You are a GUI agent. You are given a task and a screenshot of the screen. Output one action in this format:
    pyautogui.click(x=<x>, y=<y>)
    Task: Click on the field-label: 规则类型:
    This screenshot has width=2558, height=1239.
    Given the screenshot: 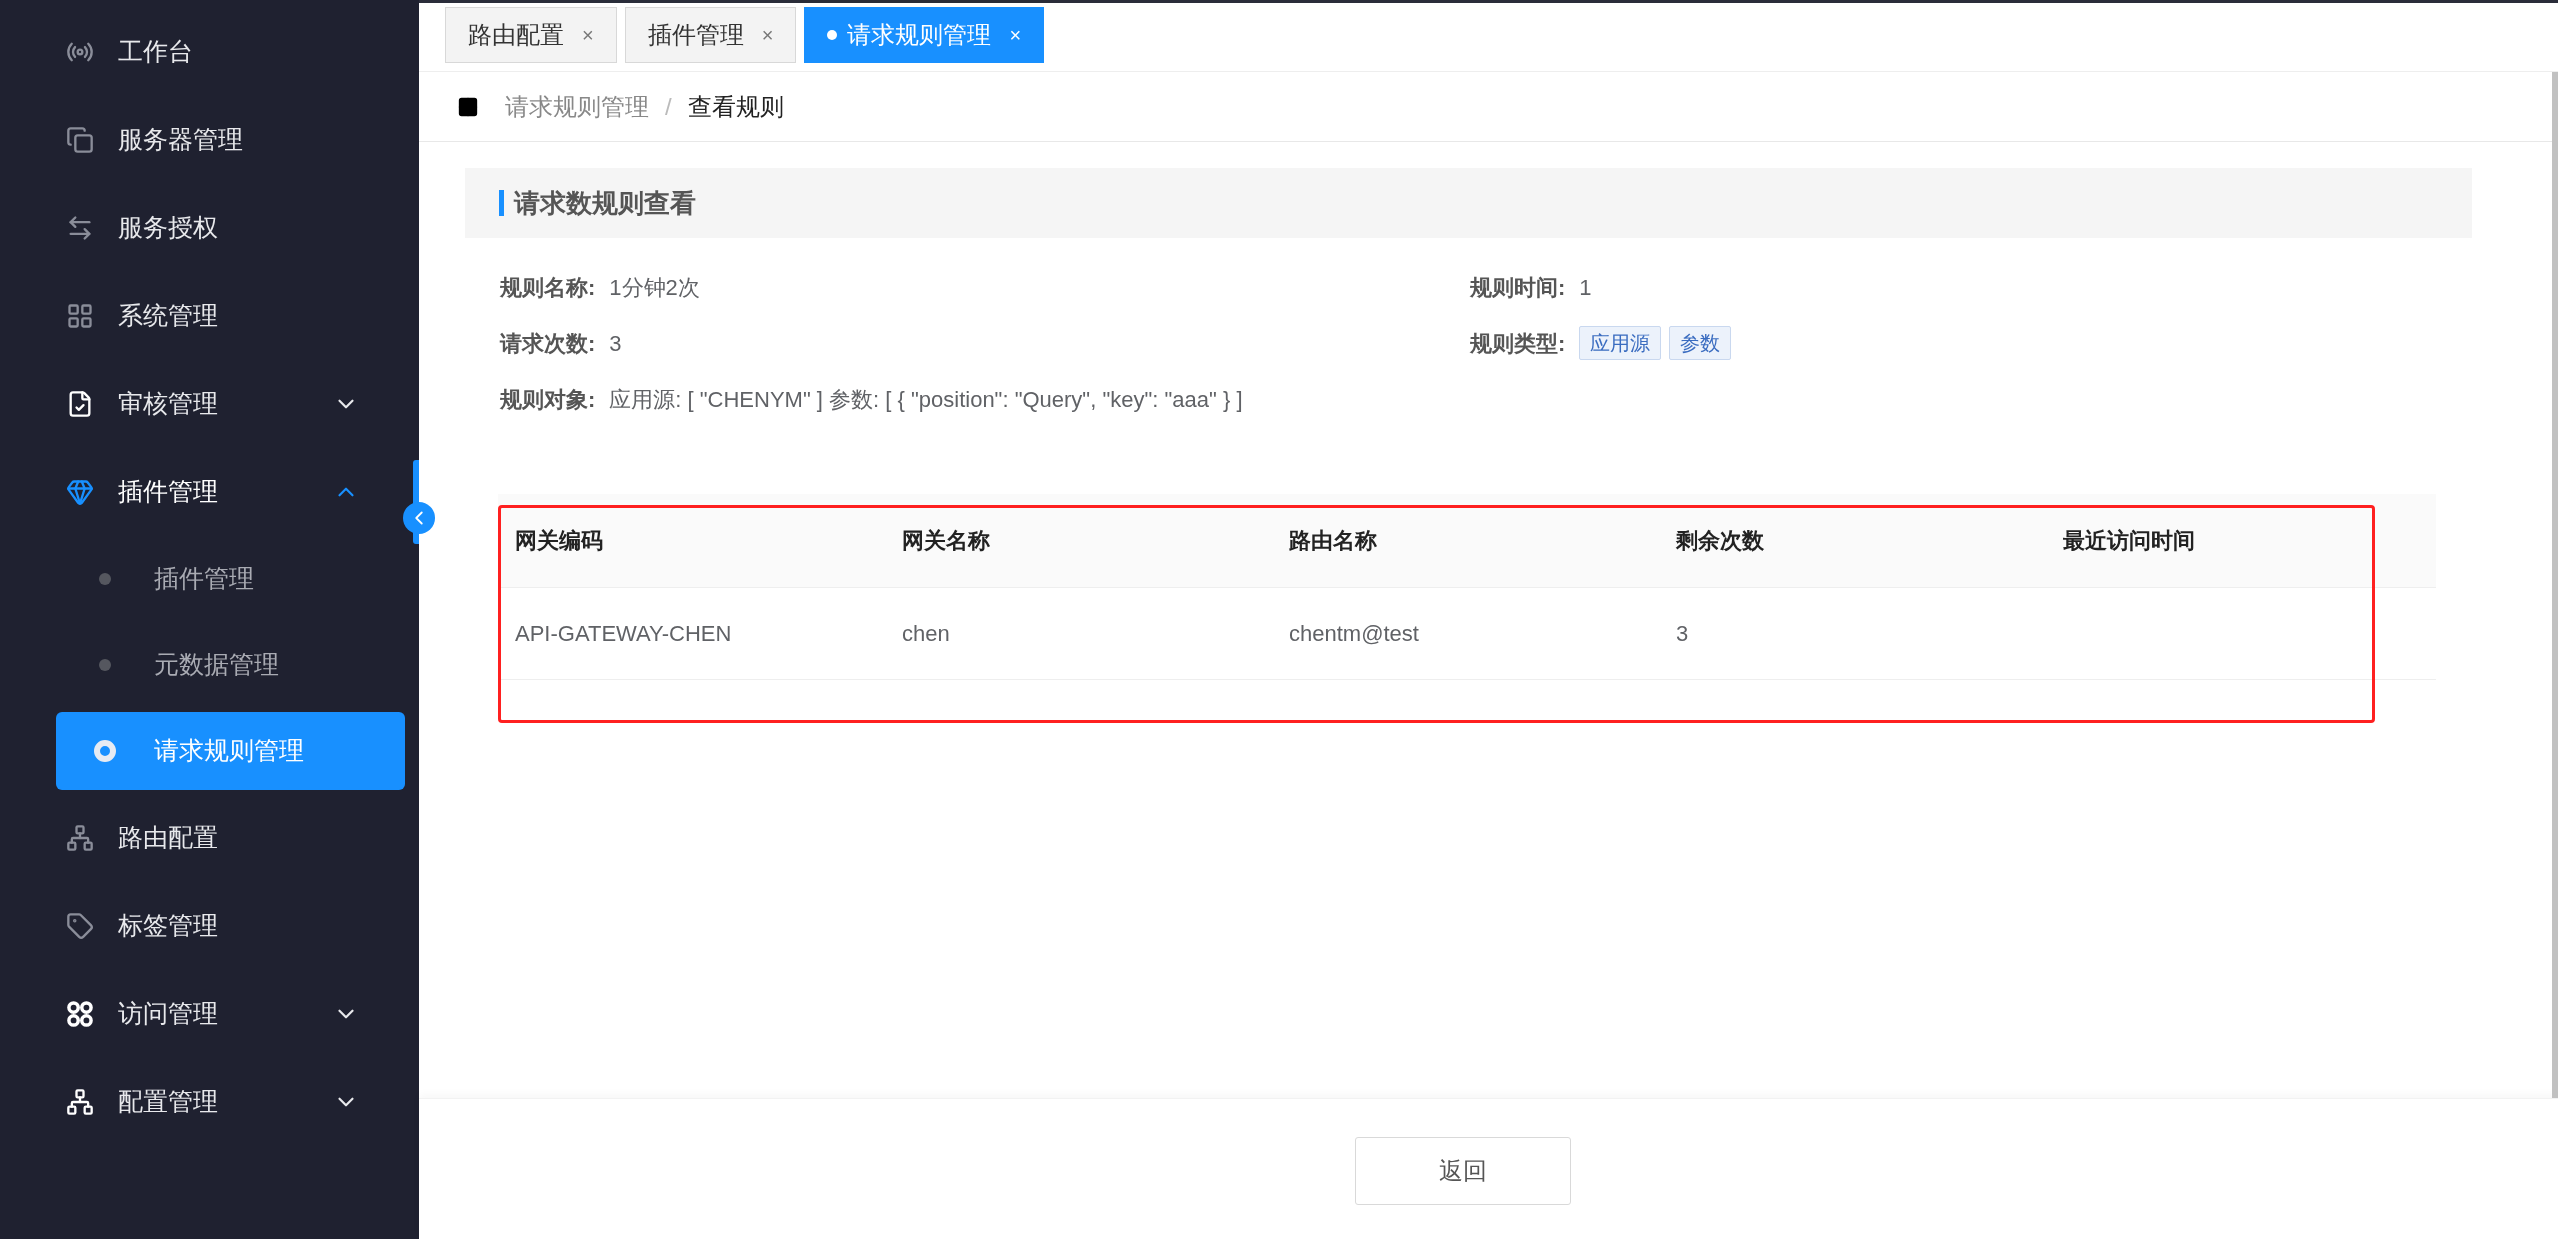 What is the action you would take?
    pyautogui.click(x=1518, y=343)
    